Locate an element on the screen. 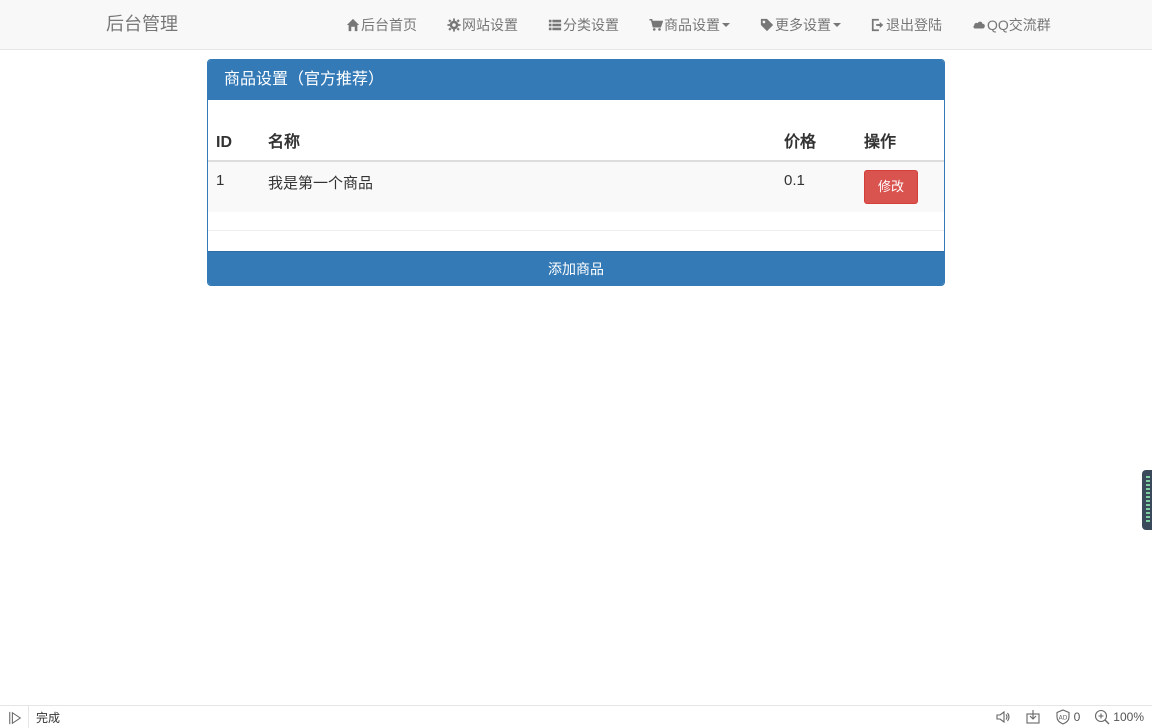 This screenshot has height=728, width=1152. status-text: 完成 is located at coordinates (48, 718).